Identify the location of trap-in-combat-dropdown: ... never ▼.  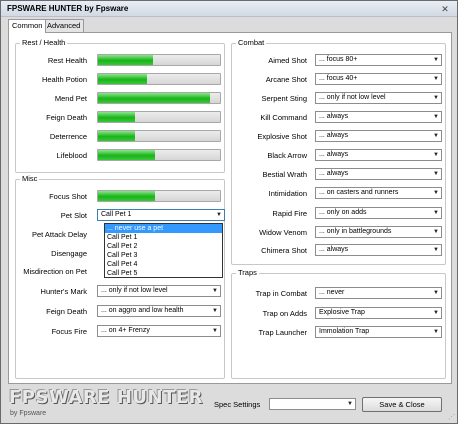
(378, 293).